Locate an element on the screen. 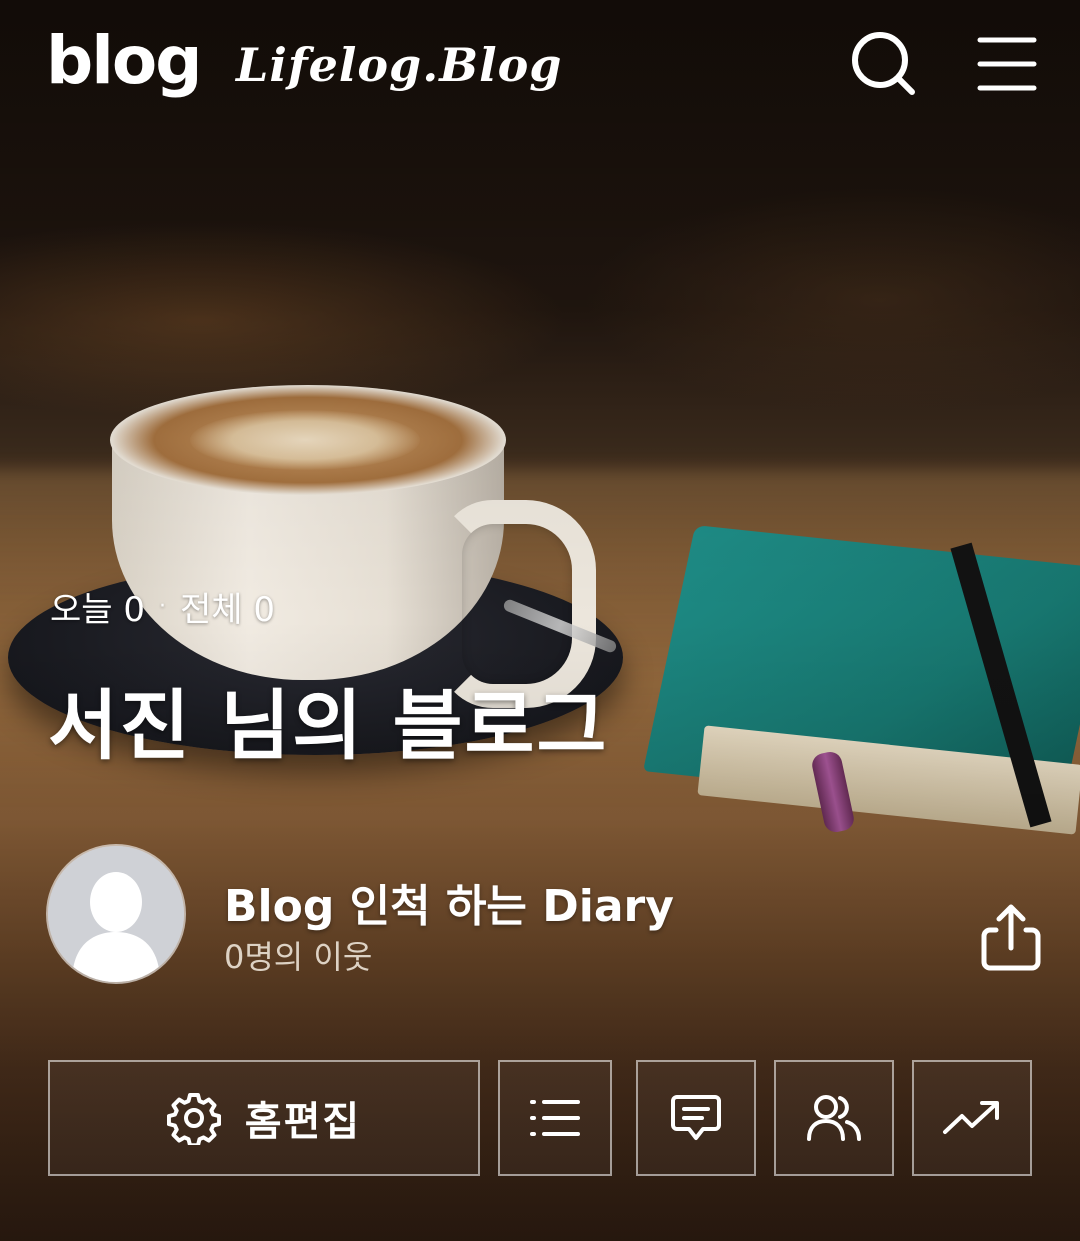  comments-button is located at coordinates (696, 1118).